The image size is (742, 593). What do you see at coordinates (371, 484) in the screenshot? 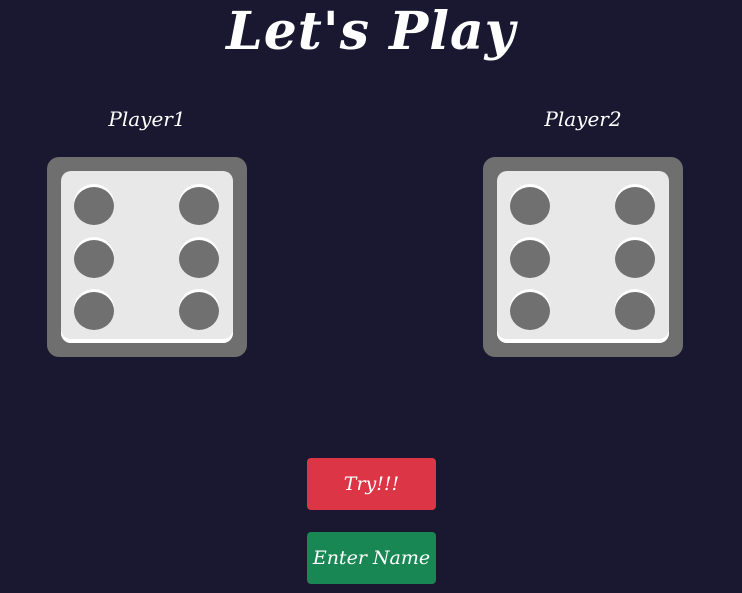
I see `try-button: Try!!!` at bounding box center [371, 484].